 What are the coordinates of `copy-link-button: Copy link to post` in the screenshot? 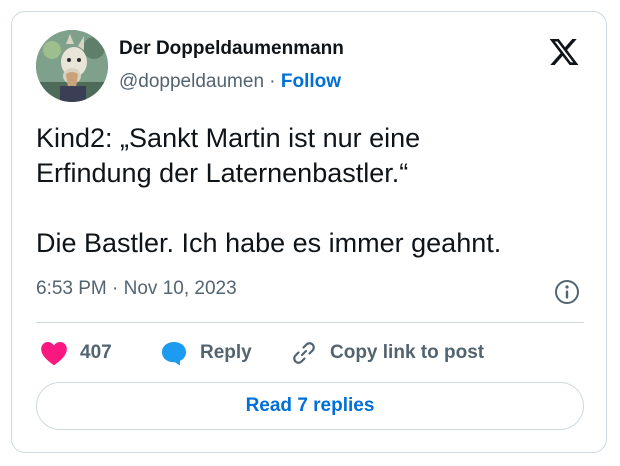 It's located at (387, 353).